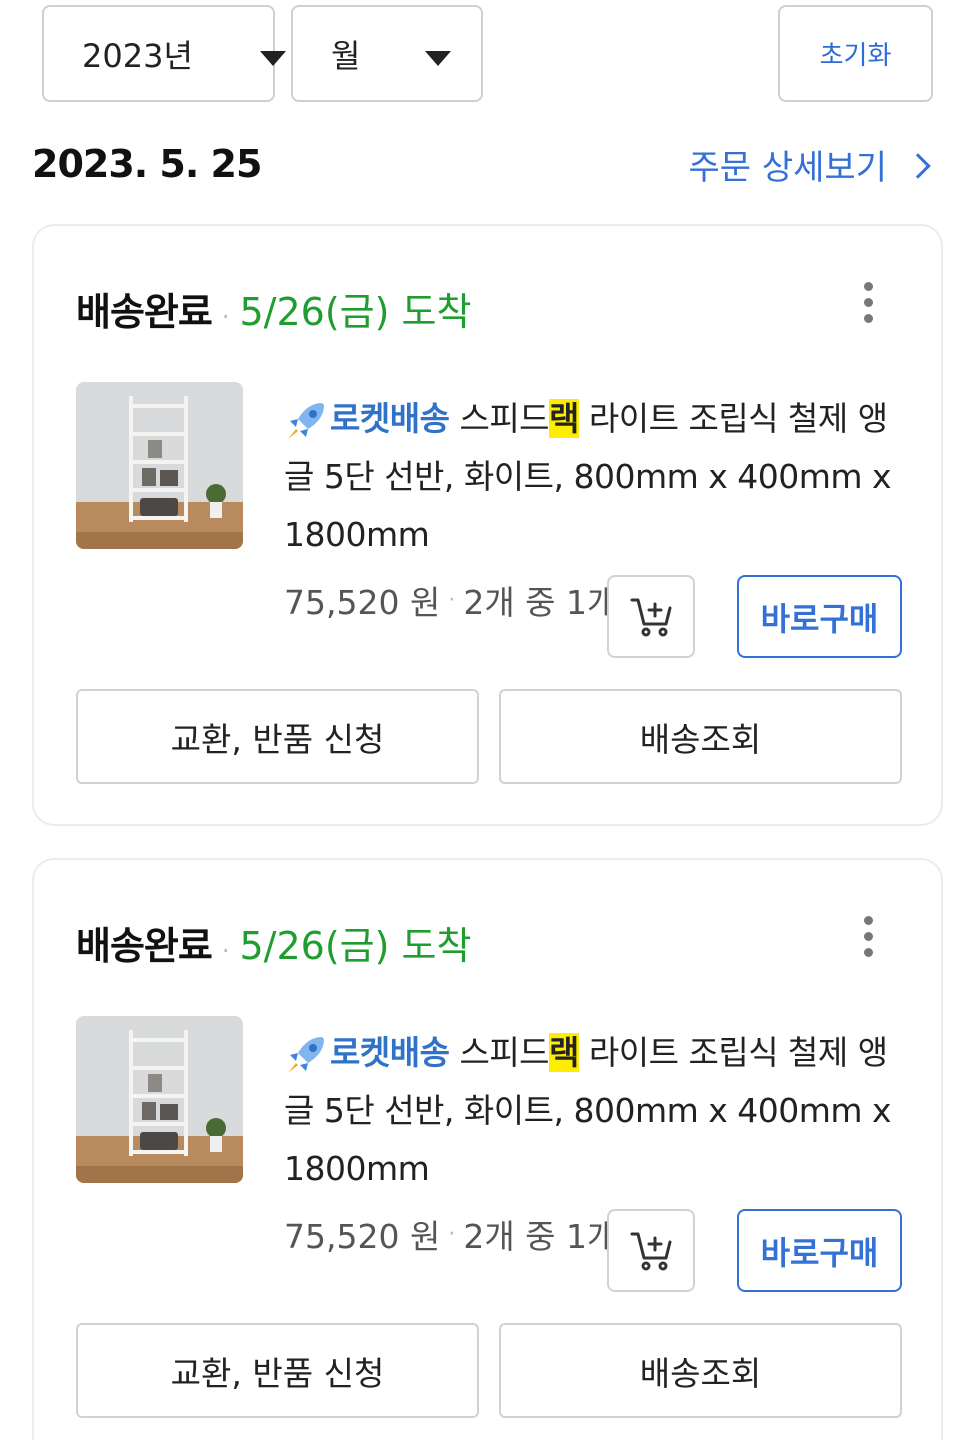 Image resolution: width=975 pixels, height=1440 pixels. What do you see at coordinates (387, 53) in the screenshot?
I see `month-select: 월` at bounding box center [387, 53].